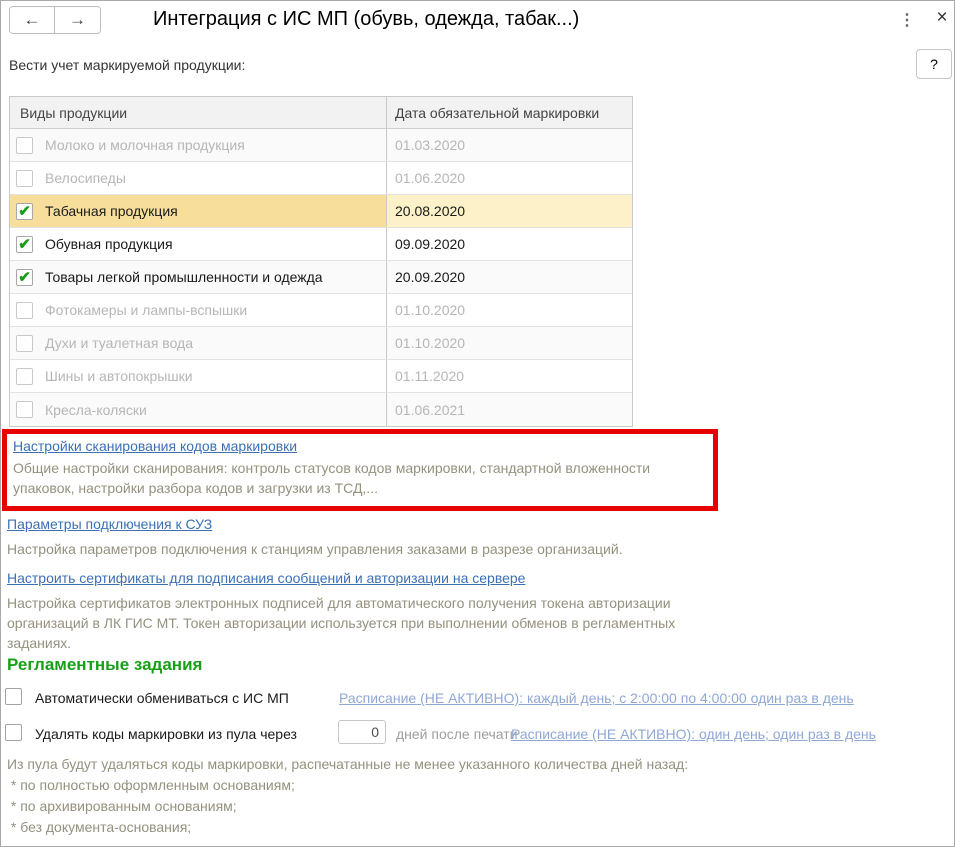  I want to click on table-row: ✔ Обувная продукция 09.09.2020, so click(321, 244).